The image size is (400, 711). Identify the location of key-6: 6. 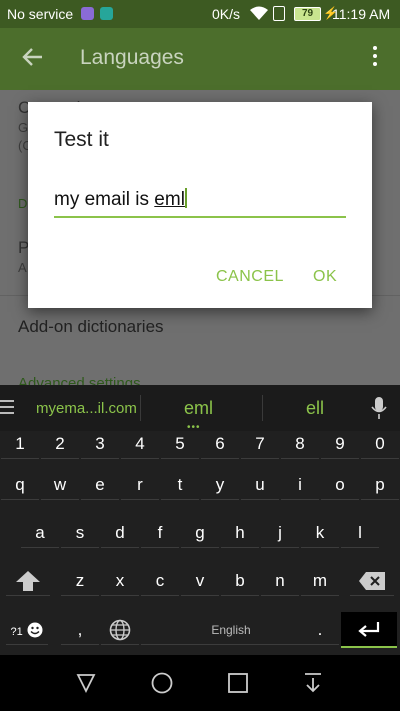
(220, 444).